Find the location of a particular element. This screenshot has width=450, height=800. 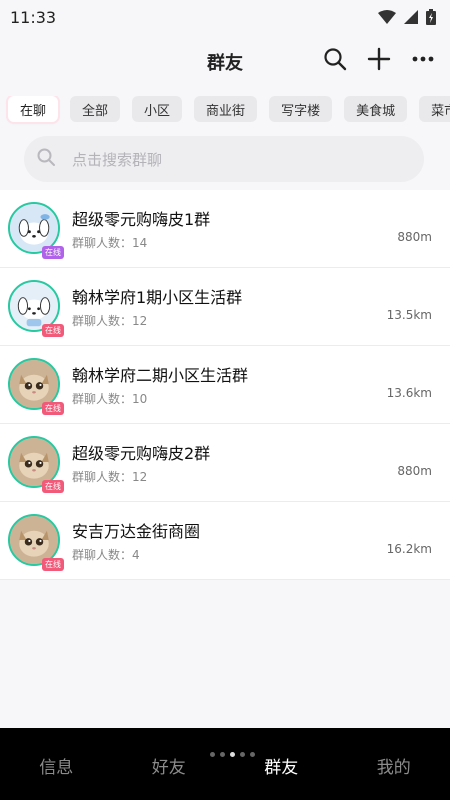

list-item: 在线 翰林学府1期小区生活群 群聊人数：12 13.5km is located at coordinates (225, 307).